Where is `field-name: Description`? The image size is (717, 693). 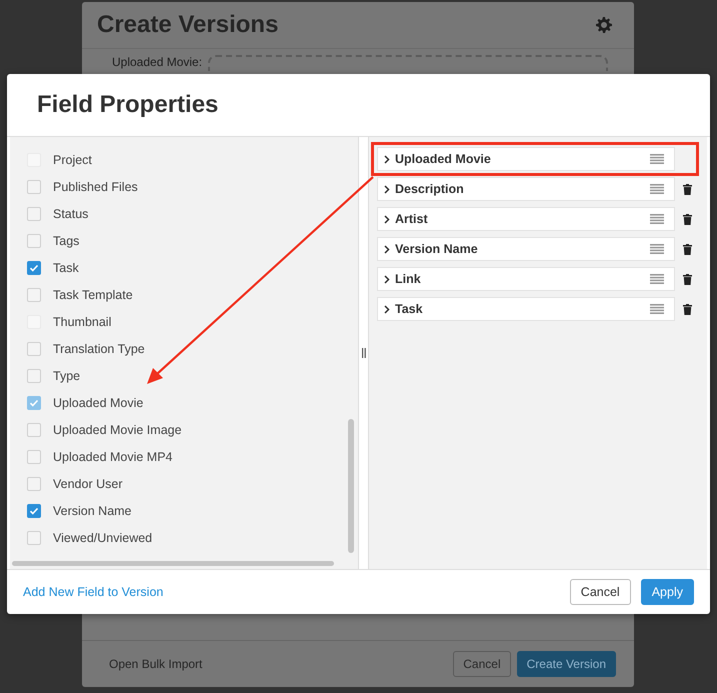
field-name: Description is located at coordinates (430, 189).